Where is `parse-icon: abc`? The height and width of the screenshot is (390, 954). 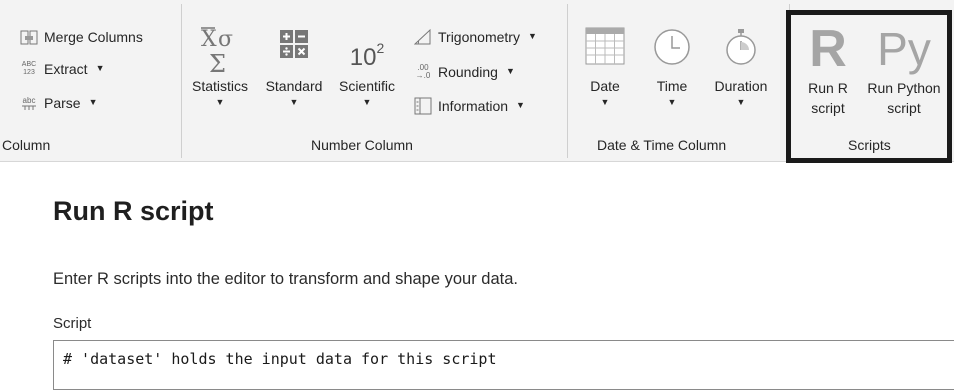 parse-icon: abc is located at coordinates (29, 103).